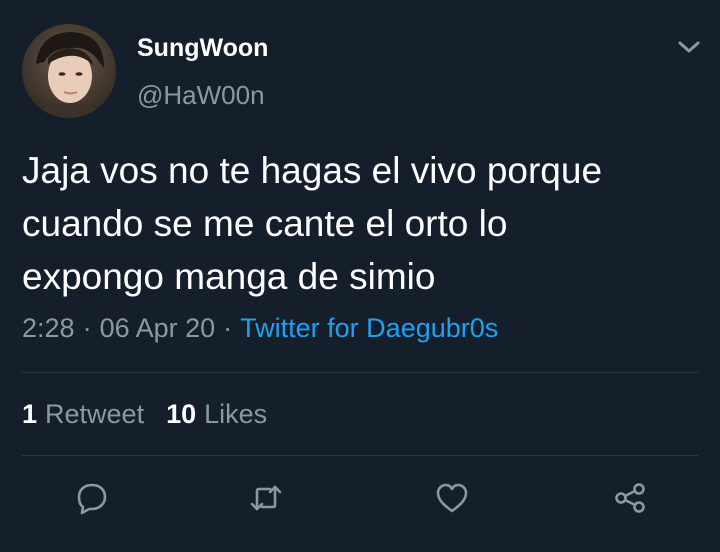  Describe the element at coordinates (236, 414) in the screenshot. I see `likes-label: Likes` at that location.